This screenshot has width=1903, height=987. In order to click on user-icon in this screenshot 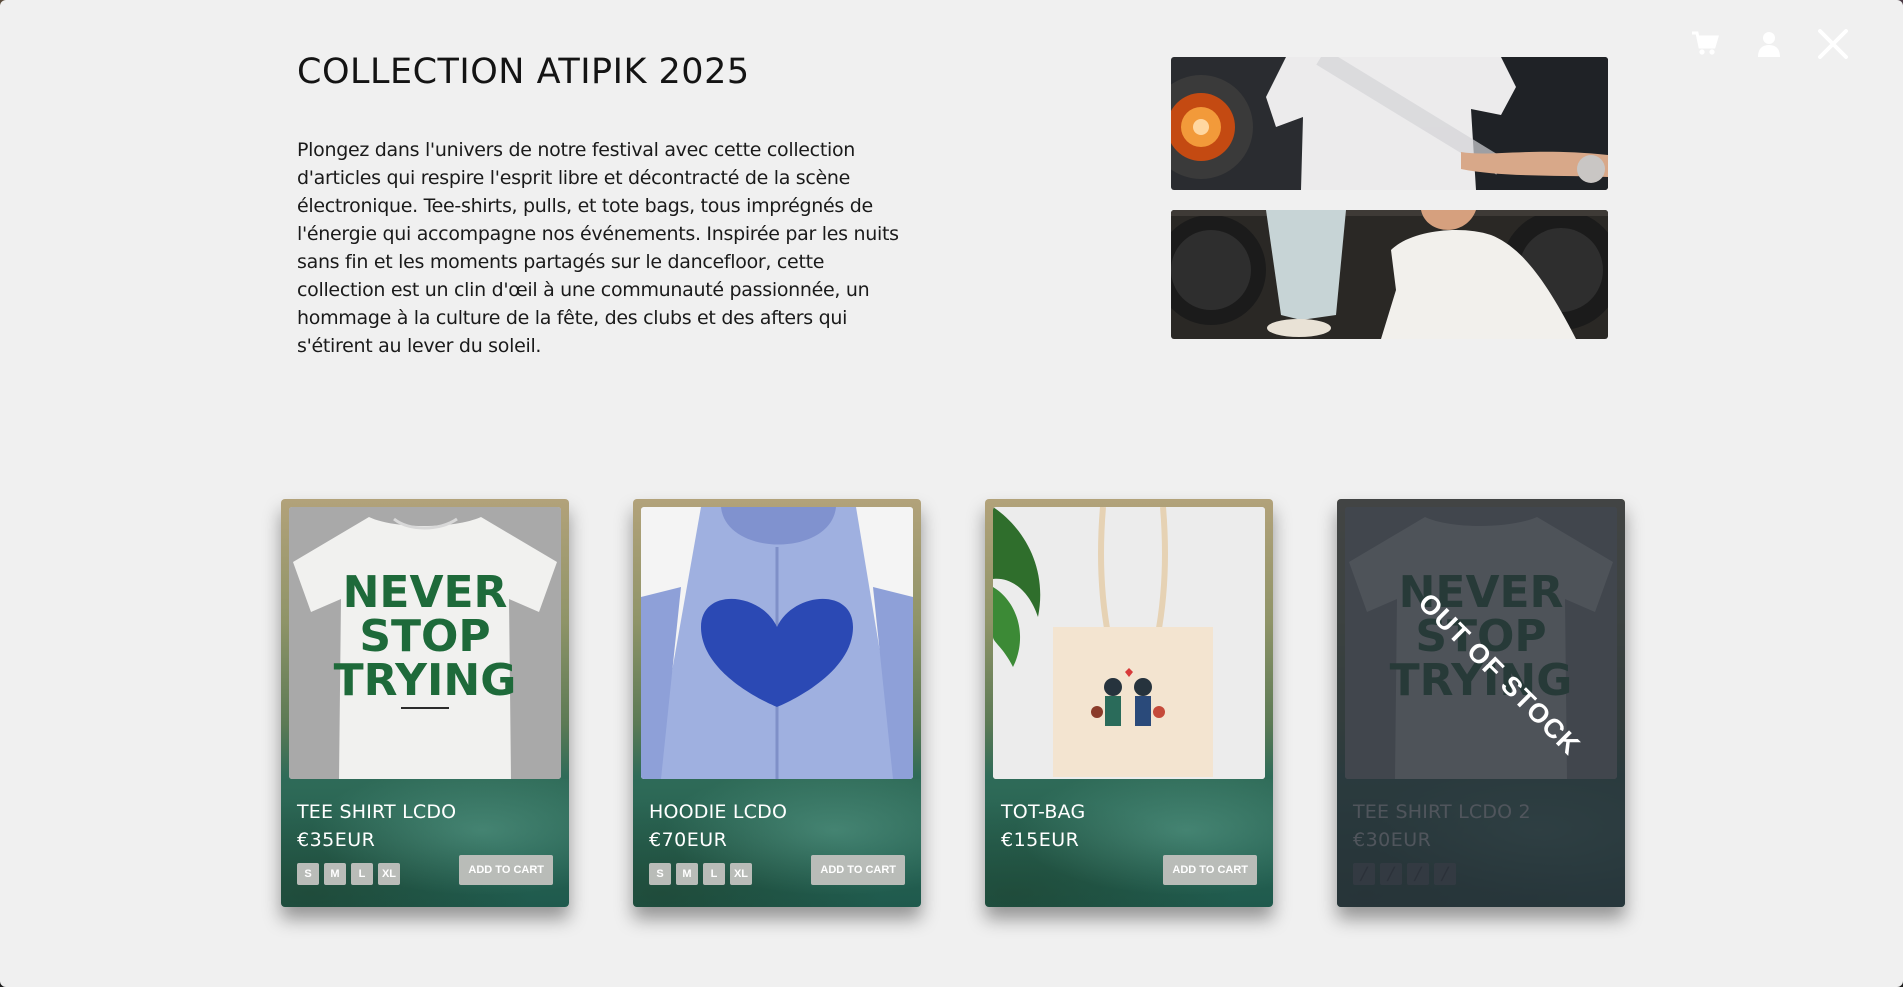, I will do `click(1769, 44)`.